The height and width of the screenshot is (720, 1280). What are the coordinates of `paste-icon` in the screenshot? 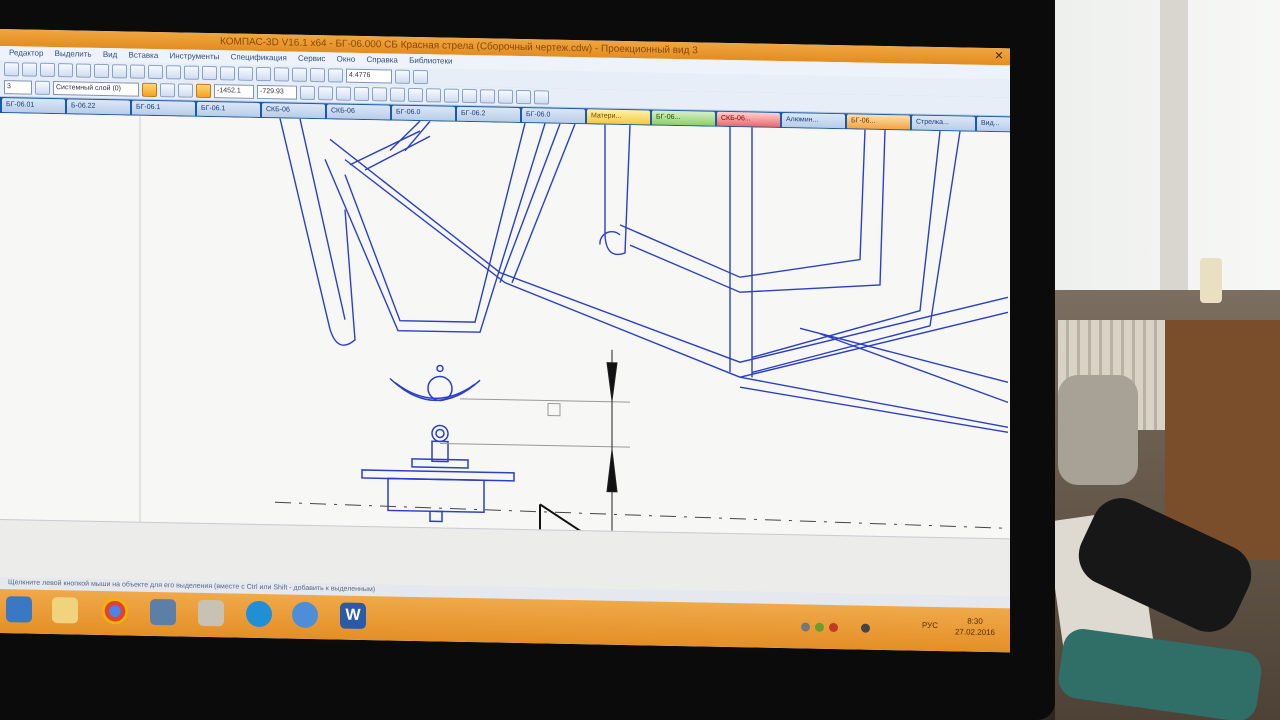 It's located at (137, 71).